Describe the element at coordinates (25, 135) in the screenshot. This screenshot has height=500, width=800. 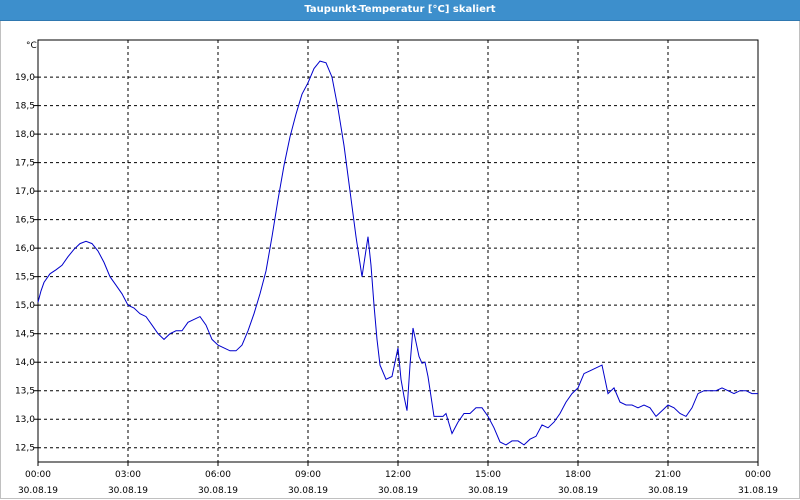
I see `y-tick-label: 18,0` at that location.